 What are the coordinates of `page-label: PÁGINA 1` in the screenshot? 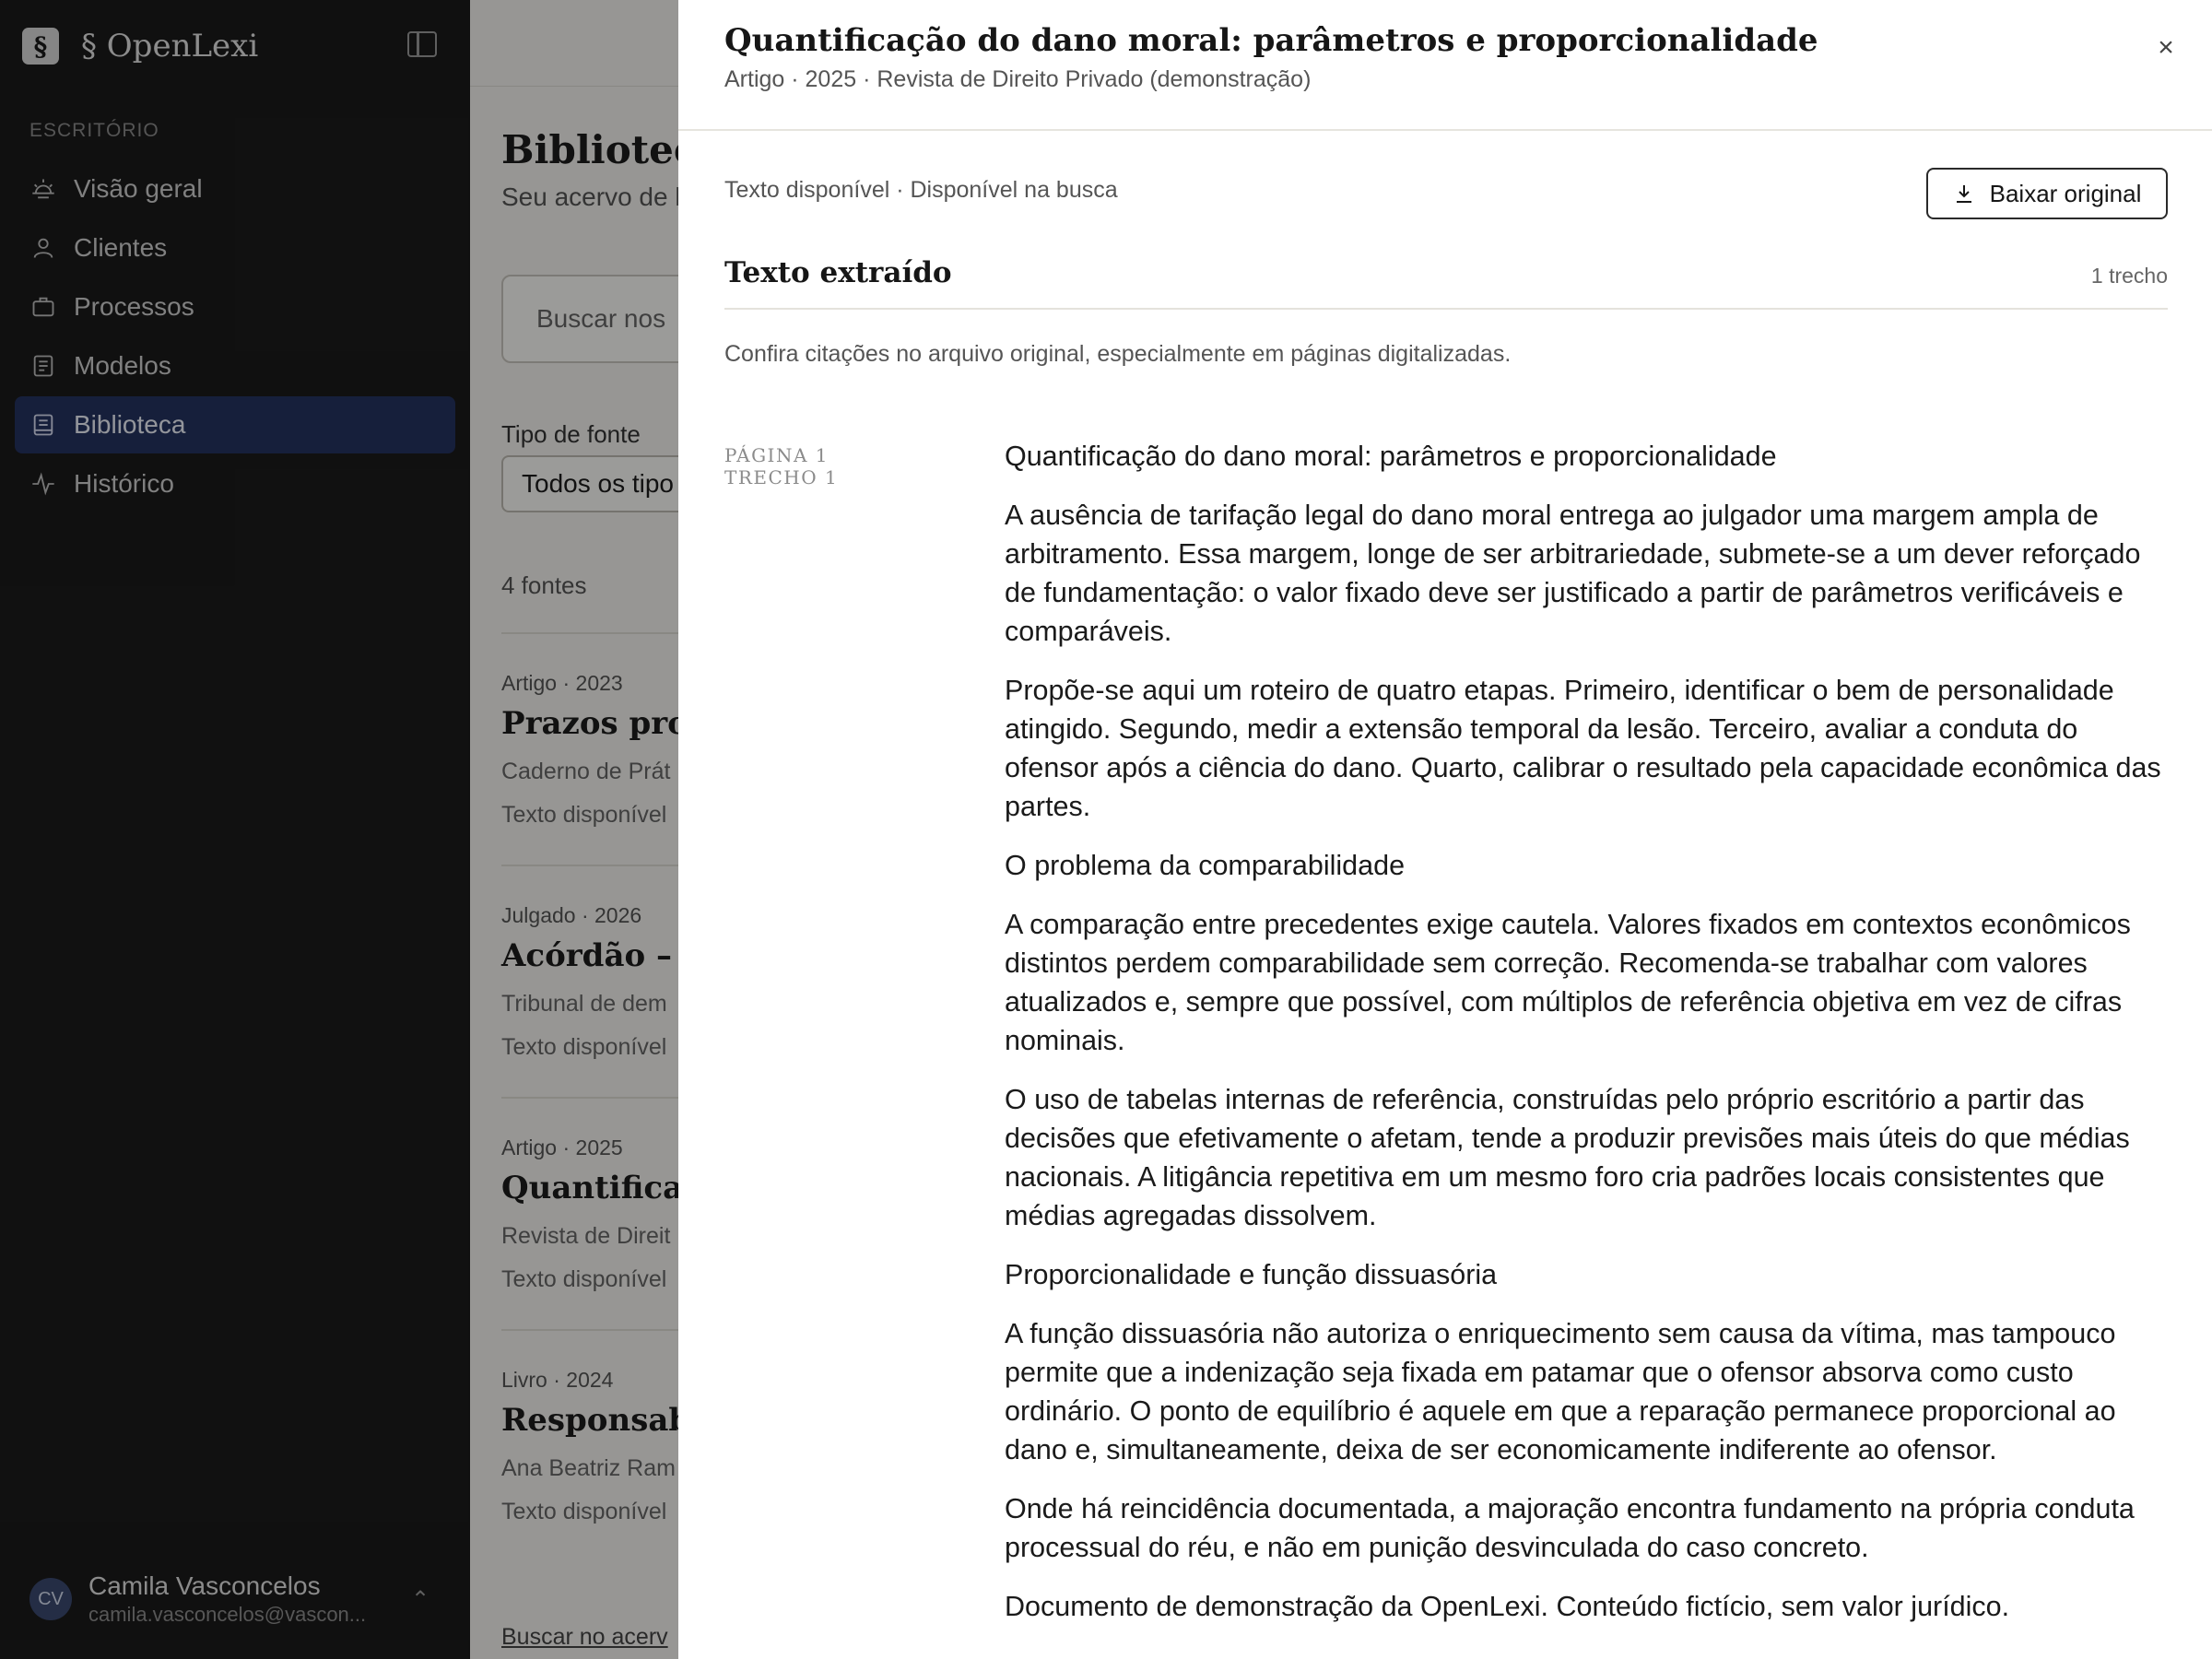 It's located at (776, 455).